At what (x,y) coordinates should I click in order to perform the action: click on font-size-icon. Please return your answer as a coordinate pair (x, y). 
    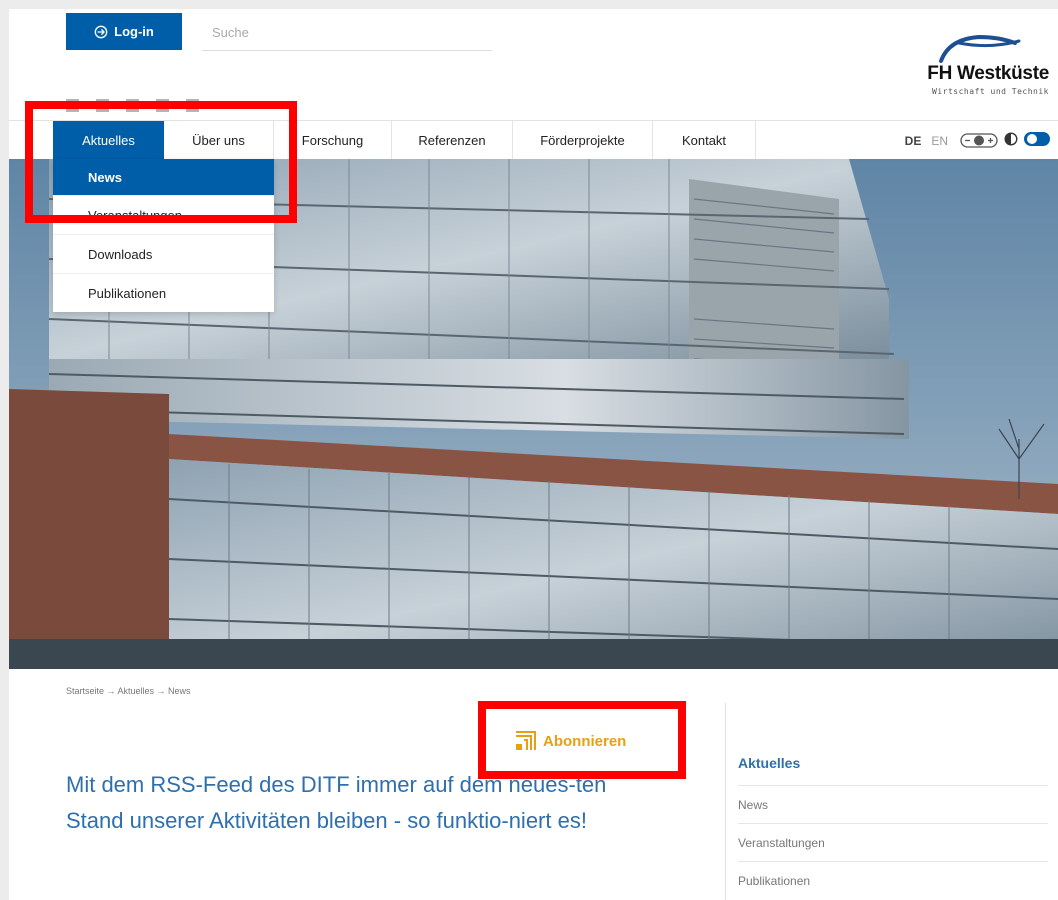
    Looking at the image, I should click on (979, 140).